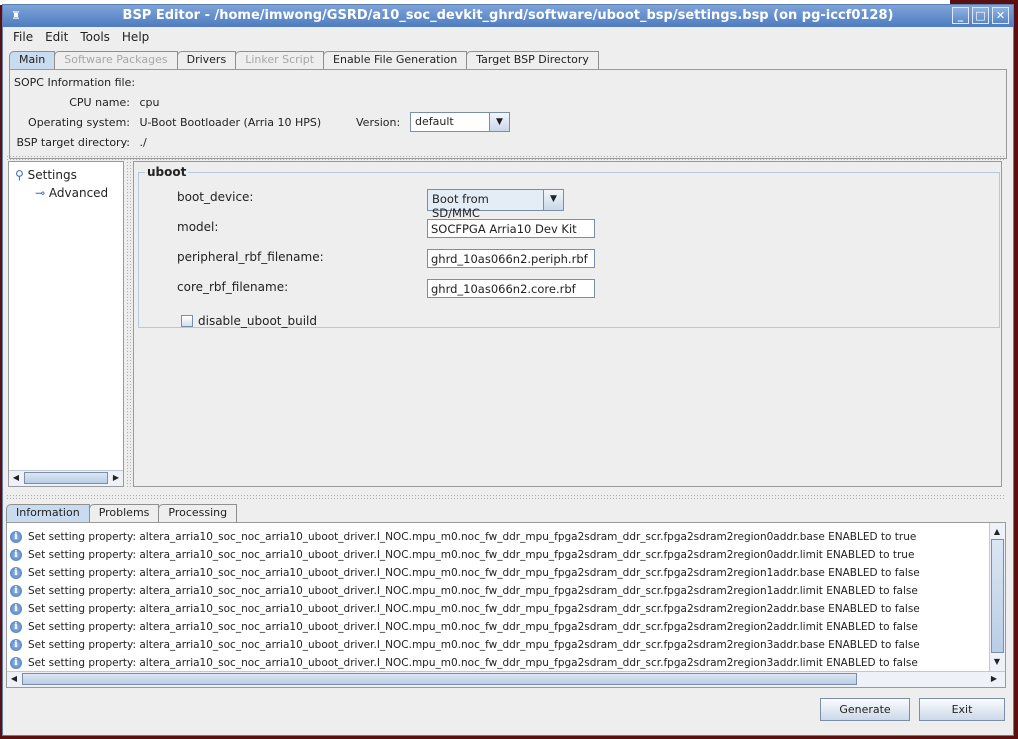 Image resolution: width=1018 pixels, height=739 pixels. Describe the element at coordinates (250, 257) in the screenshot. I see `peripheral-rbf-label: peripheral_rbf_filename:` at that location.